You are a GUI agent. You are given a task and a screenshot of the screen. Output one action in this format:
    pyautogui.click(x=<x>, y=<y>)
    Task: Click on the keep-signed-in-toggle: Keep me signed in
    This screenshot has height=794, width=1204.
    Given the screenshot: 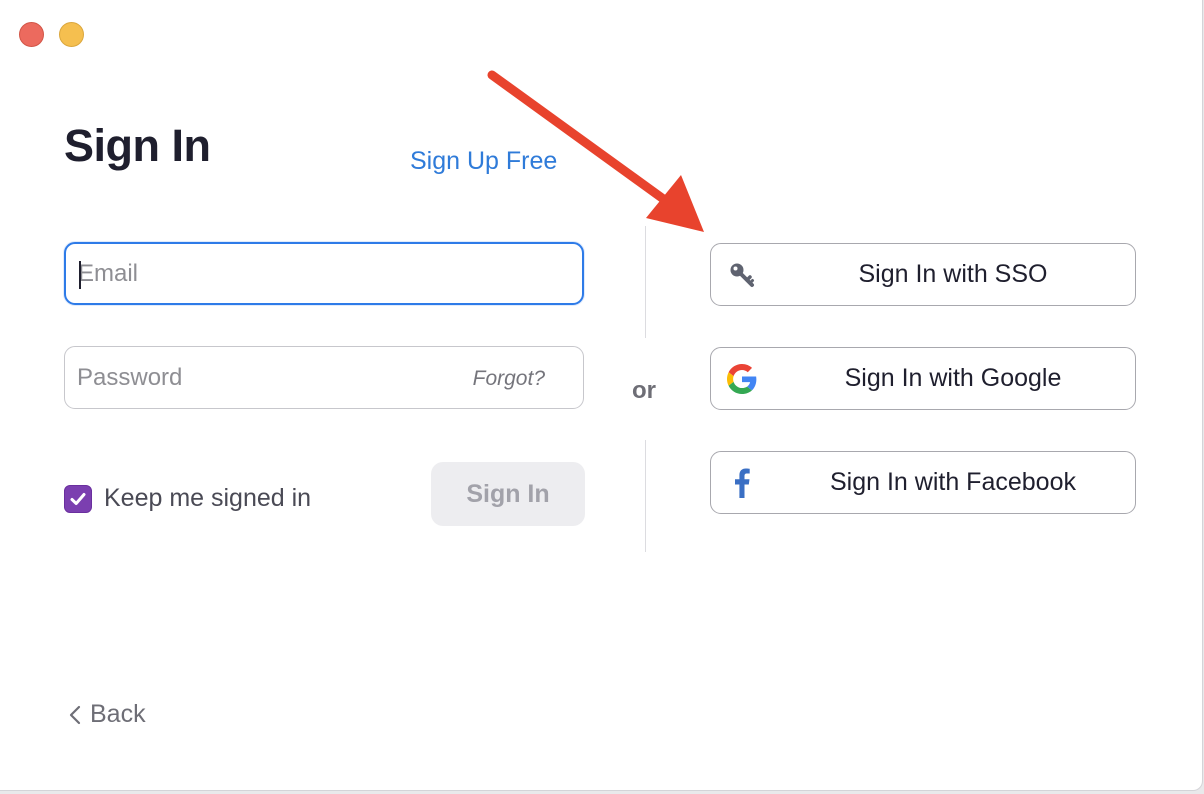 What is the action you would take?
    pyautogui.click(x=187, y=498)
    